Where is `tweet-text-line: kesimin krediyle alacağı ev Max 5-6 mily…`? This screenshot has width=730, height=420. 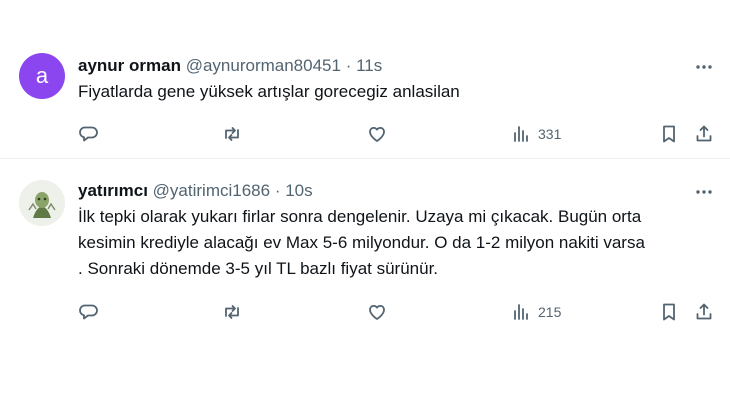
tweet-text-line: kesimin krediyle alacağı ev Max 5-6 mily… is located at coordinates (361, 242).